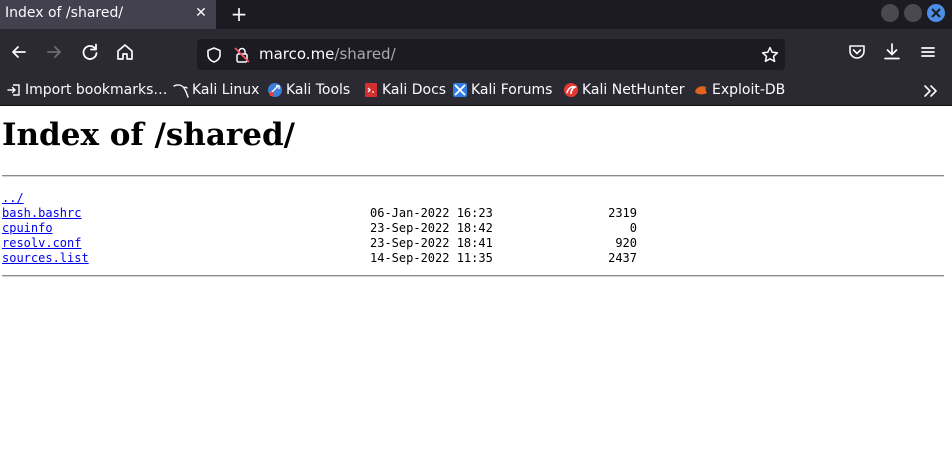 Image resolution: width=952 pixels, height=470 pixels. I want to click on arrow-right-icon, so click(54, 52).